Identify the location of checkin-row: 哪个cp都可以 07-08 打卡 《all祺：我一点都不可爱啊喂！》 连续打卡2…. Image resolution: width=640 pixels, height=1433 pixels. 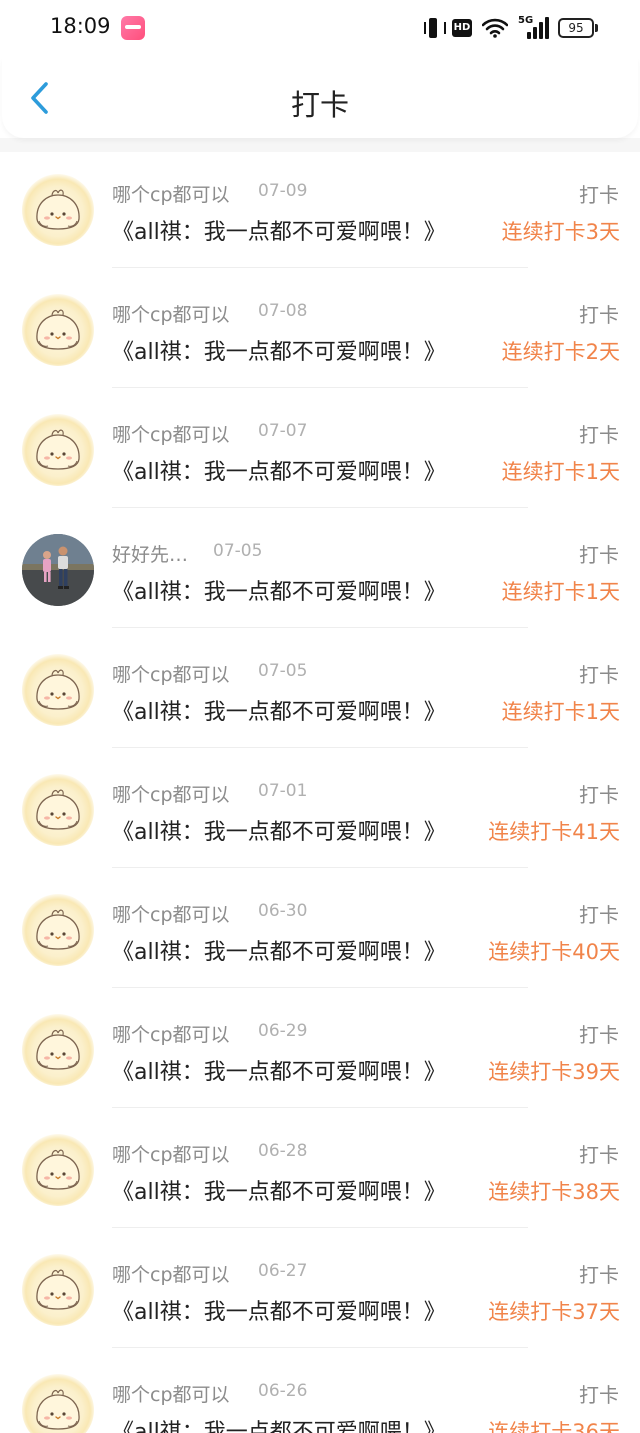
(320, 330).